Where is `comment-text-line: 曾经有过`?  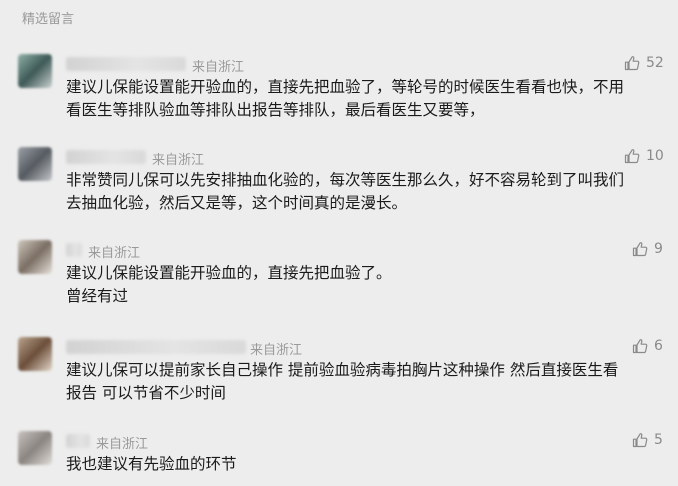 comment-text-line: 曾经有过 is located at coordinates (97, 296).